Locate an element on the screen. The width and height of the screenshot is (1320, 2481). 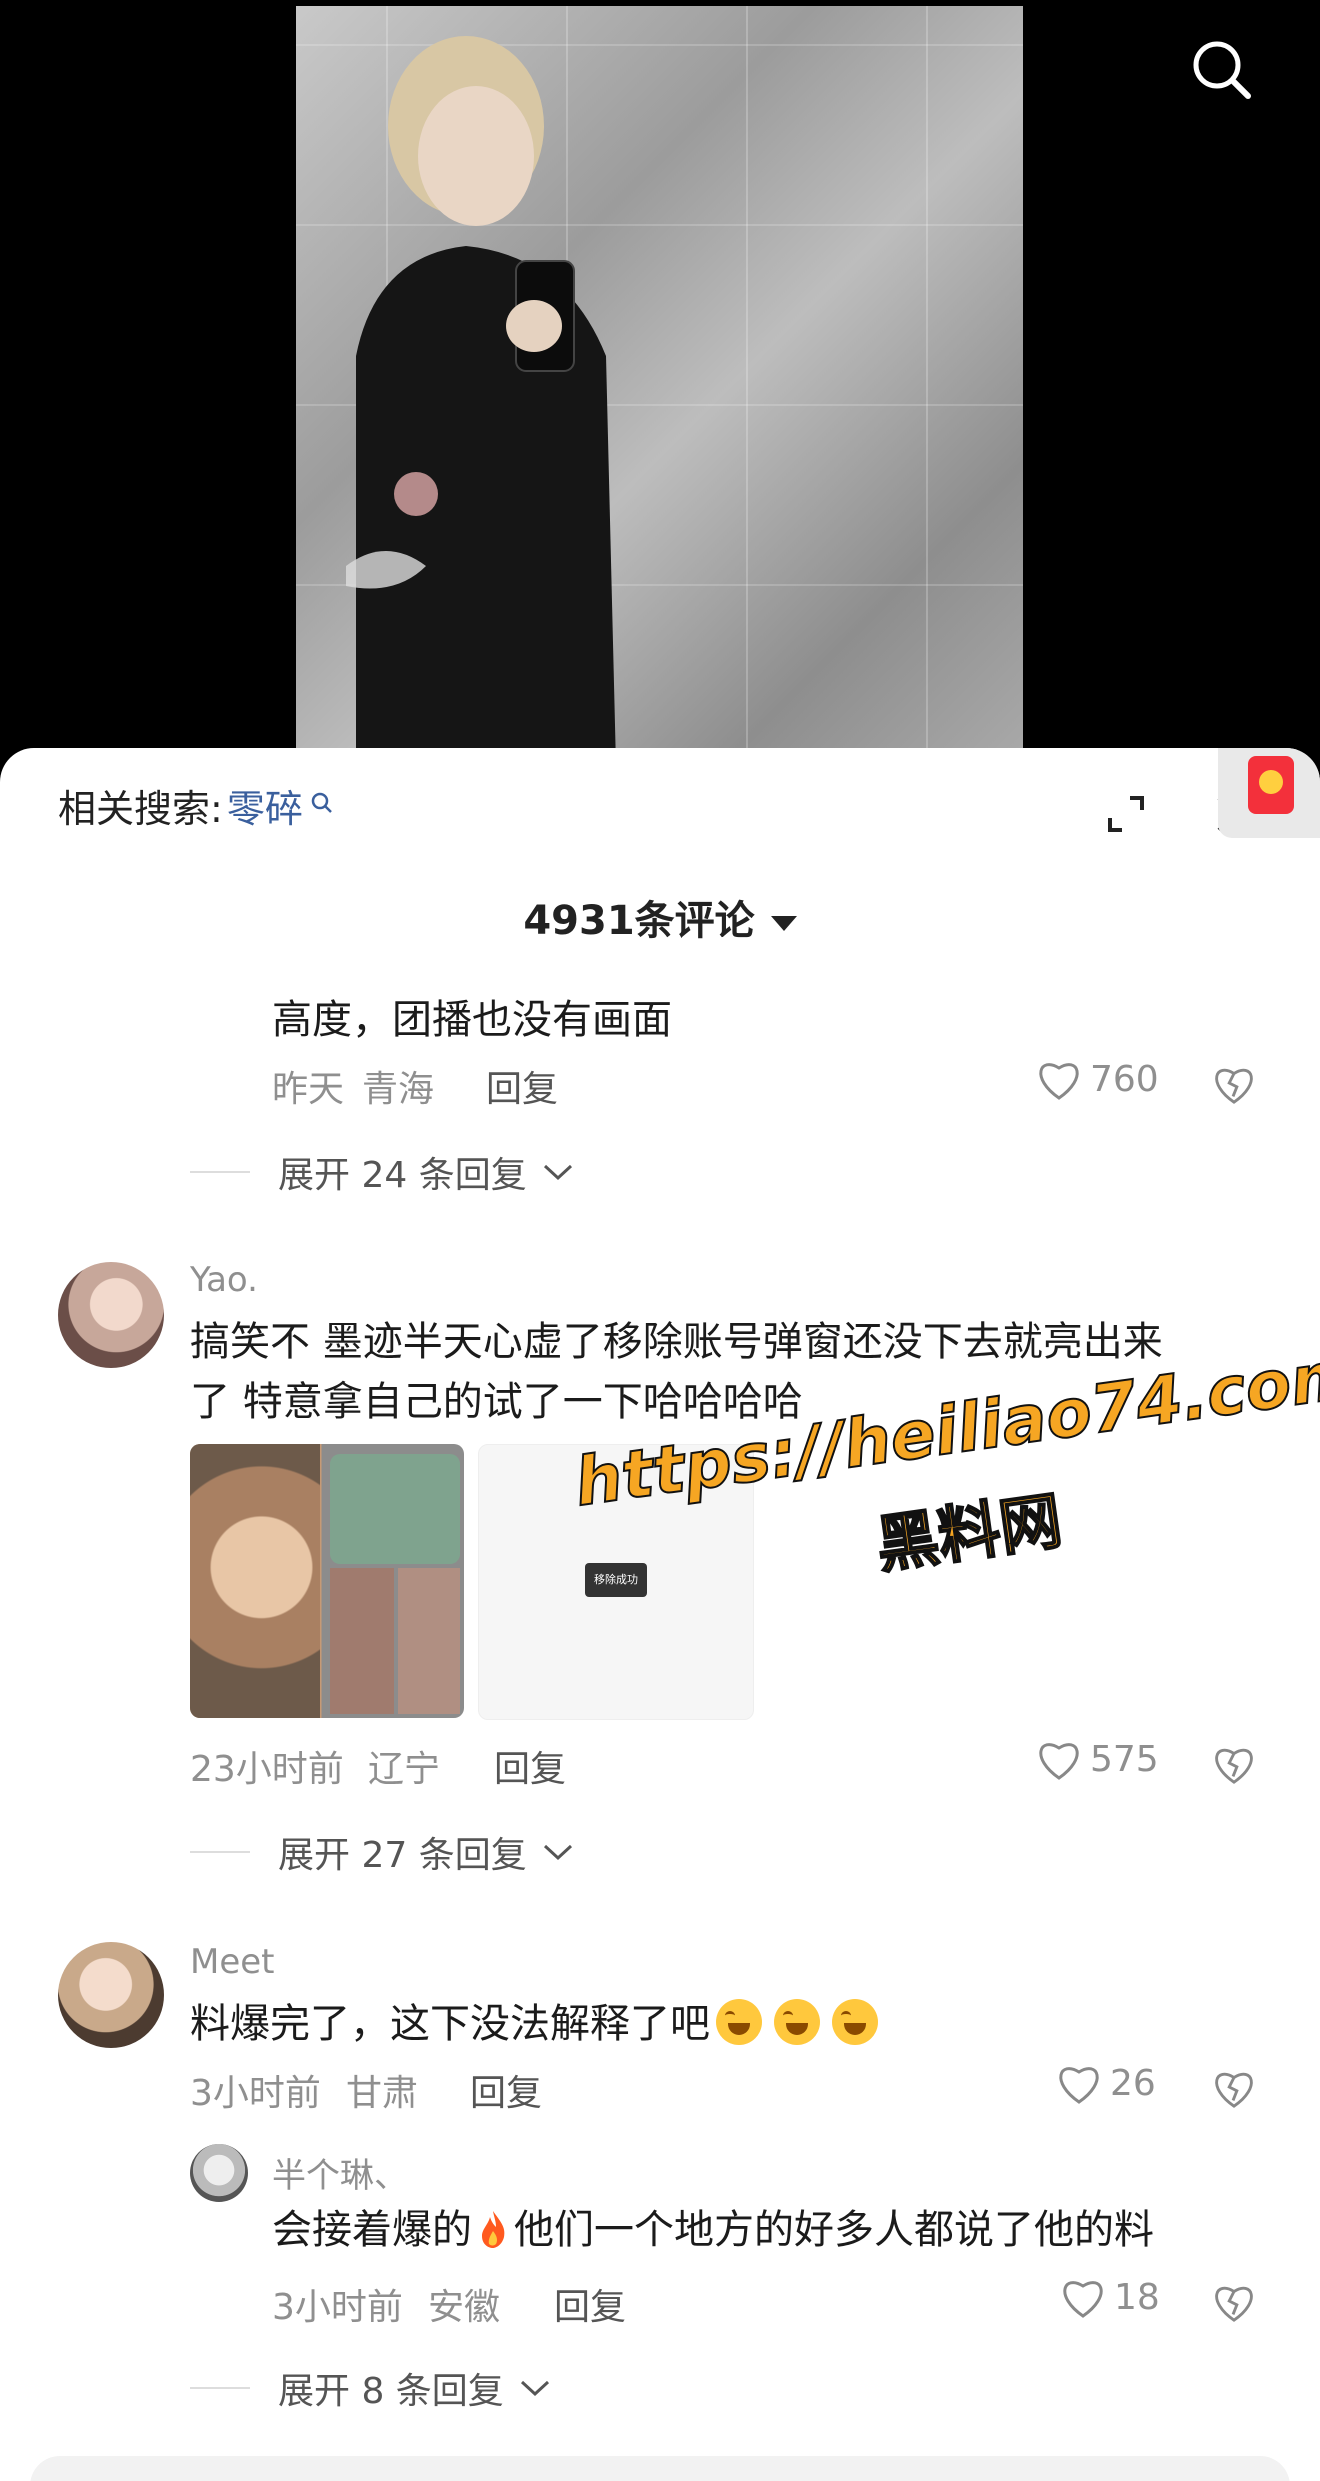
red-packet-icon is located at coordinates (1271, 785).